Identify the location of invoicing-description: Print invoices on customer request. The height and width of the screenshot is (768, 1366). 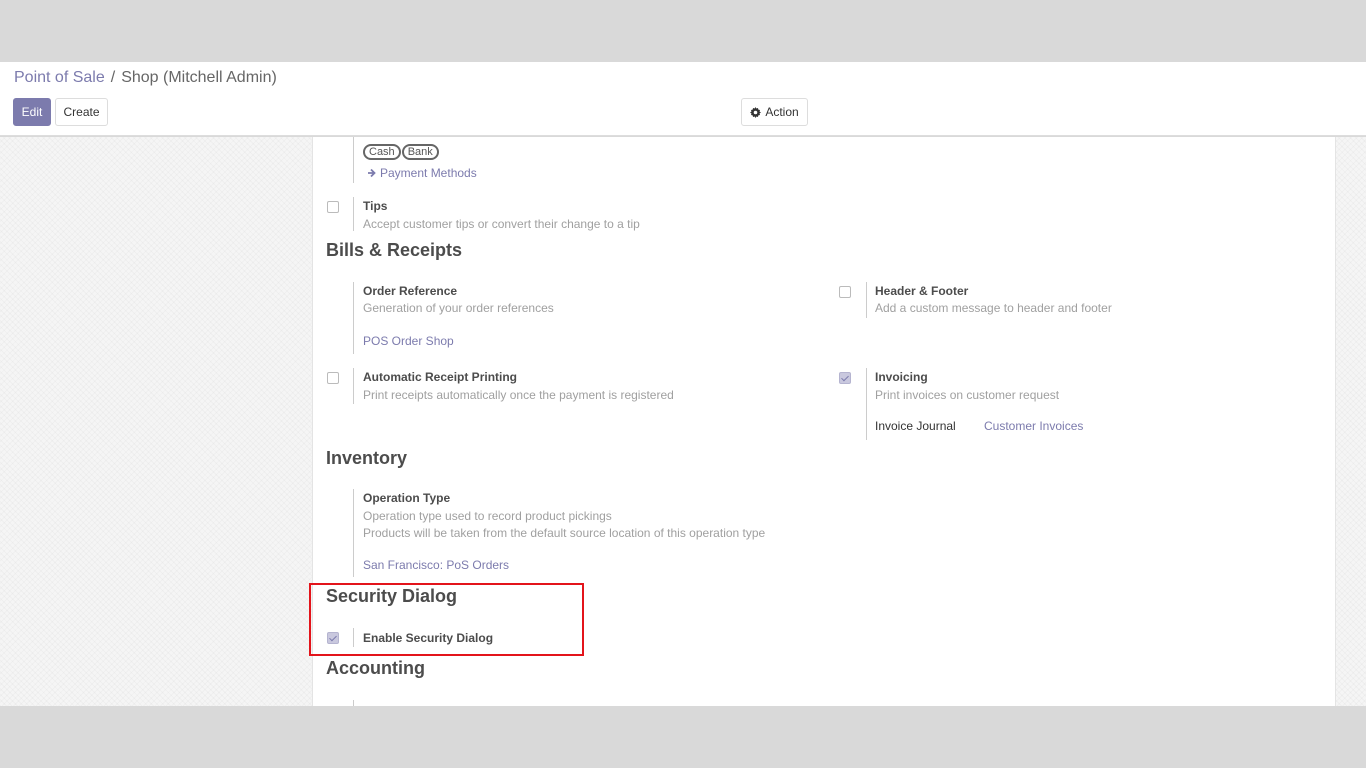
(967, 395).